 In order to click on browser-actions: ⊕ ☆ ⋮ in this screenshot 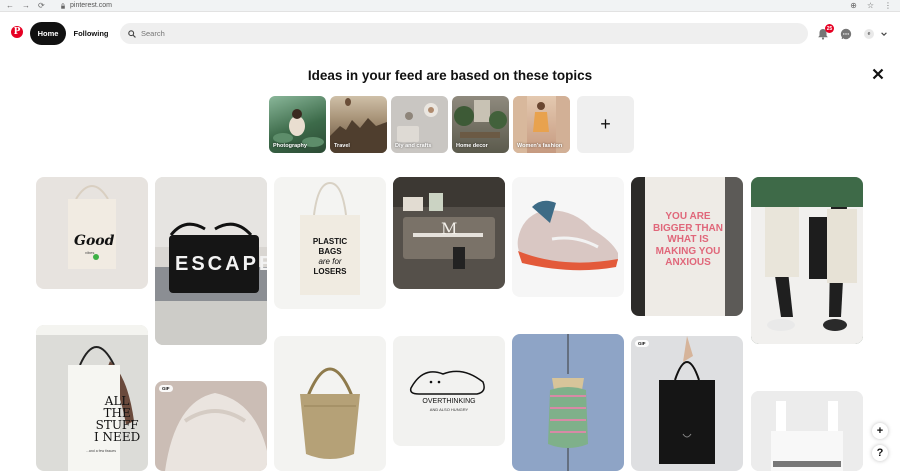, I will do `click(871, 5)`.